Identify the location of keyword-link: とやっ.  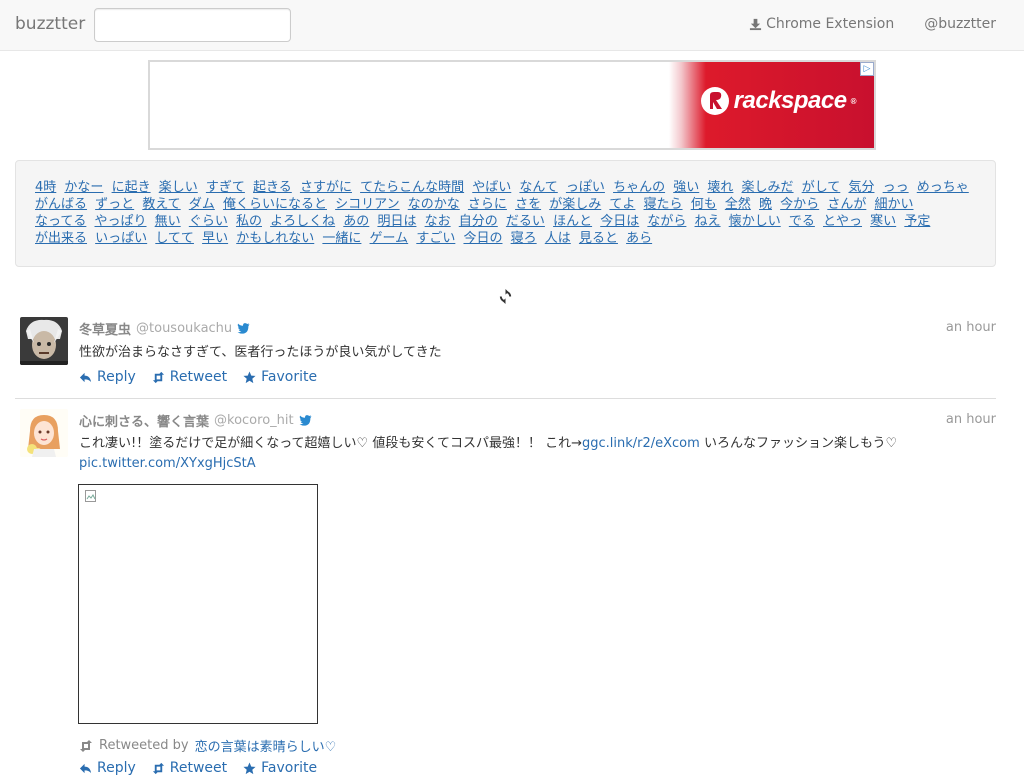
(842, 221).